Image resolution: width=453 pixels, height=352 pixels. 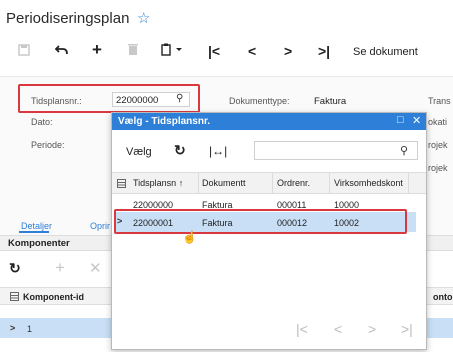 I want to click on add-icon: +, so click(x=97, y=50).